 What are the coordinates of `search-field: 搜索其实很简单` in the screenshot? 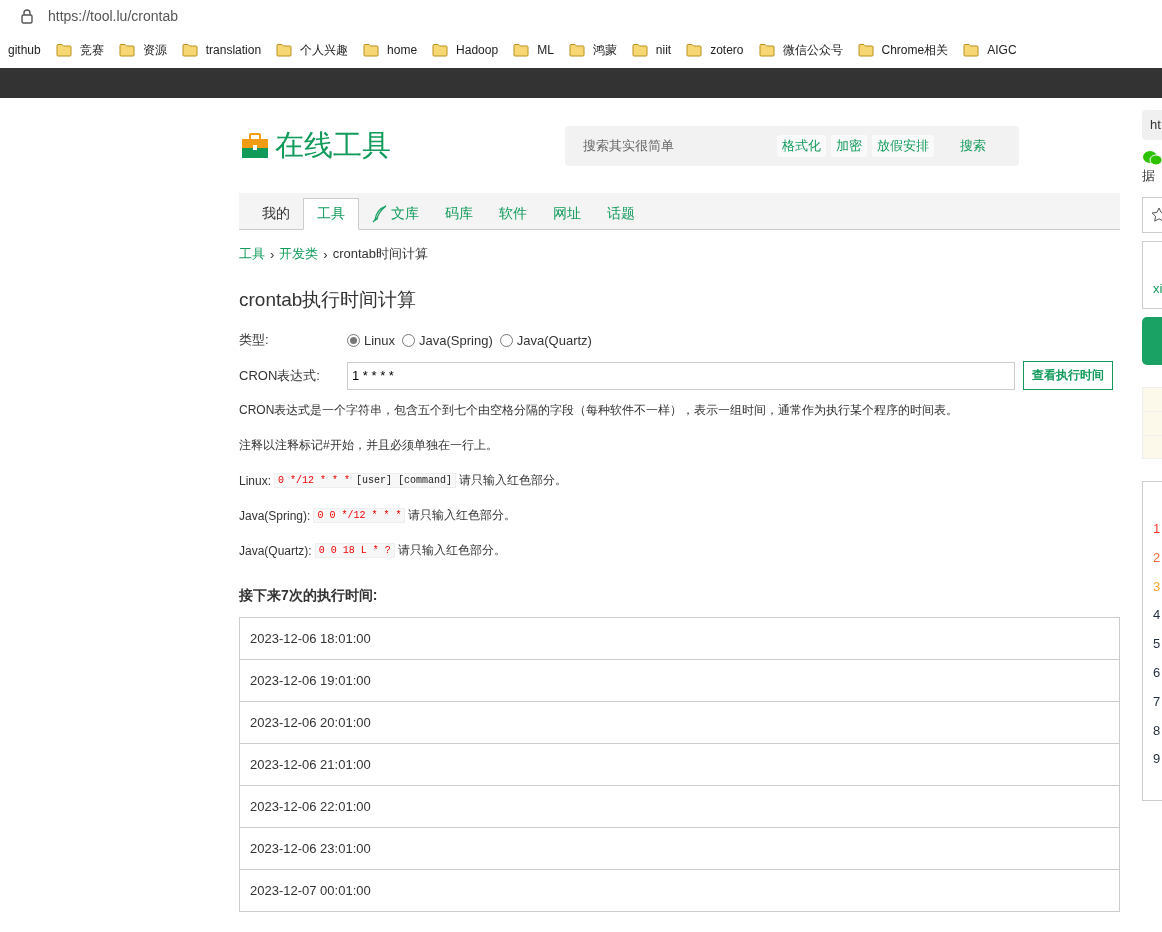 It's located at (676, 145).